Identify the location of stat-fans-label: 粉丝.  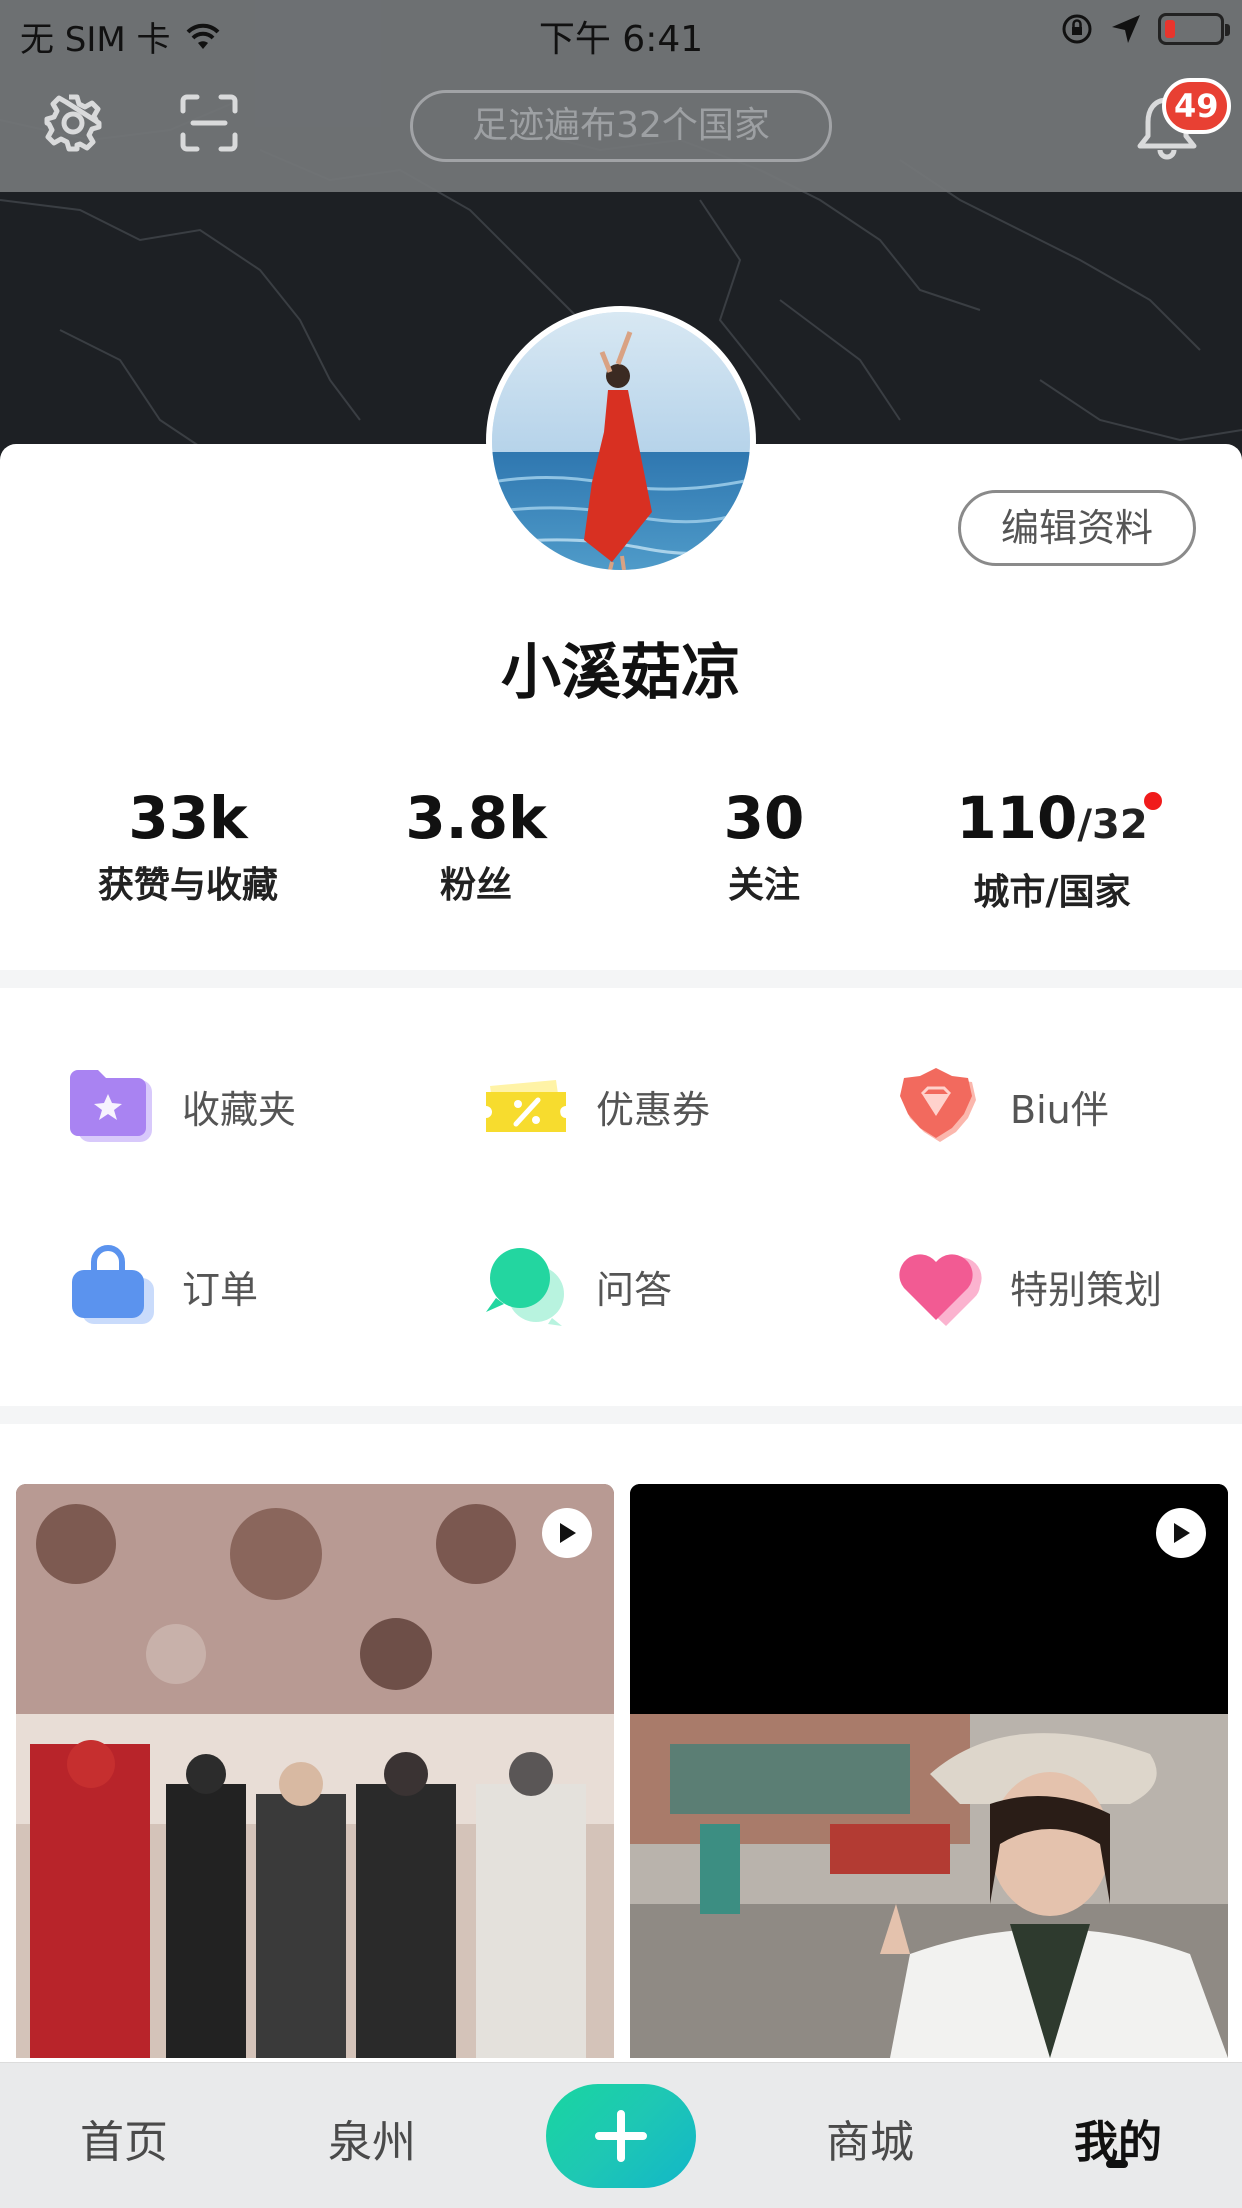
(475, 885).